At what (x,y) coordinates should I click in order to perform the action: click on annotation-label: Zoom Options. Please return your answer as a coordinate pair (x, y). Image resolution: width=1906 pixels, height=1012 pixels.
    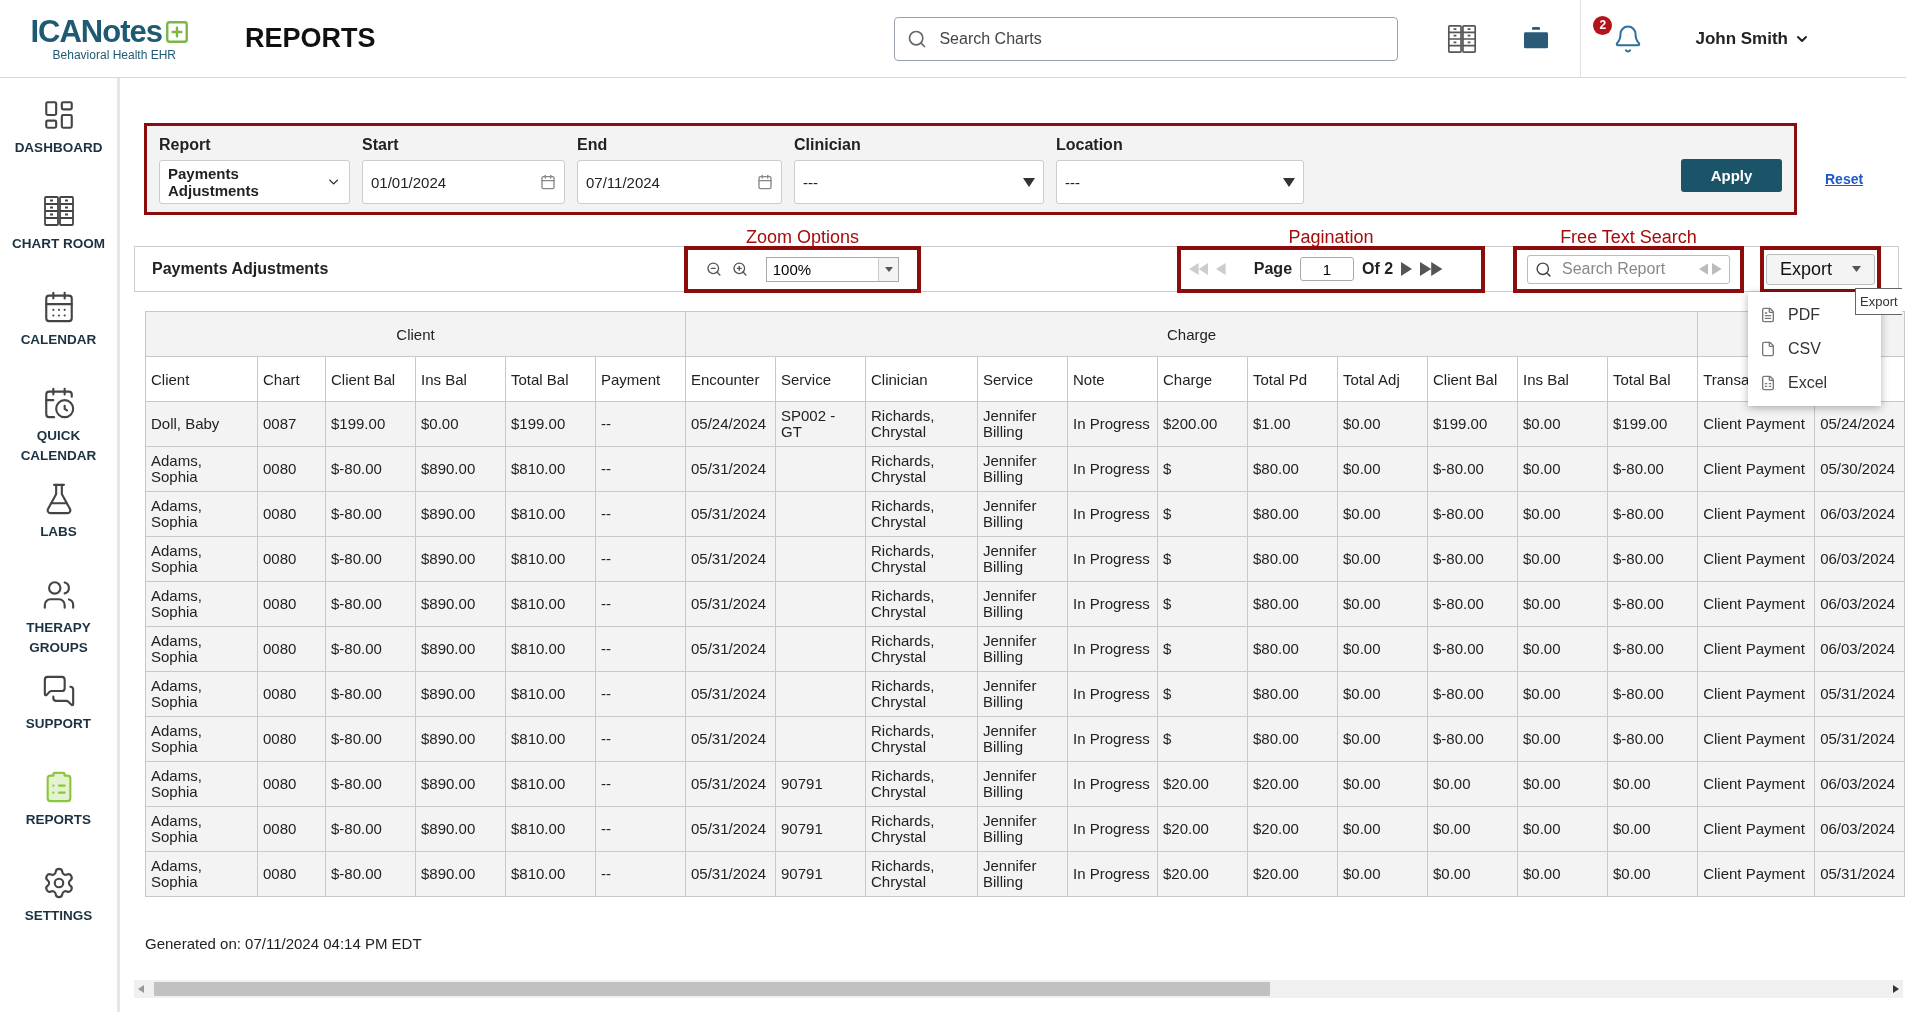
    Looking at the image, I should click on (802, 237).